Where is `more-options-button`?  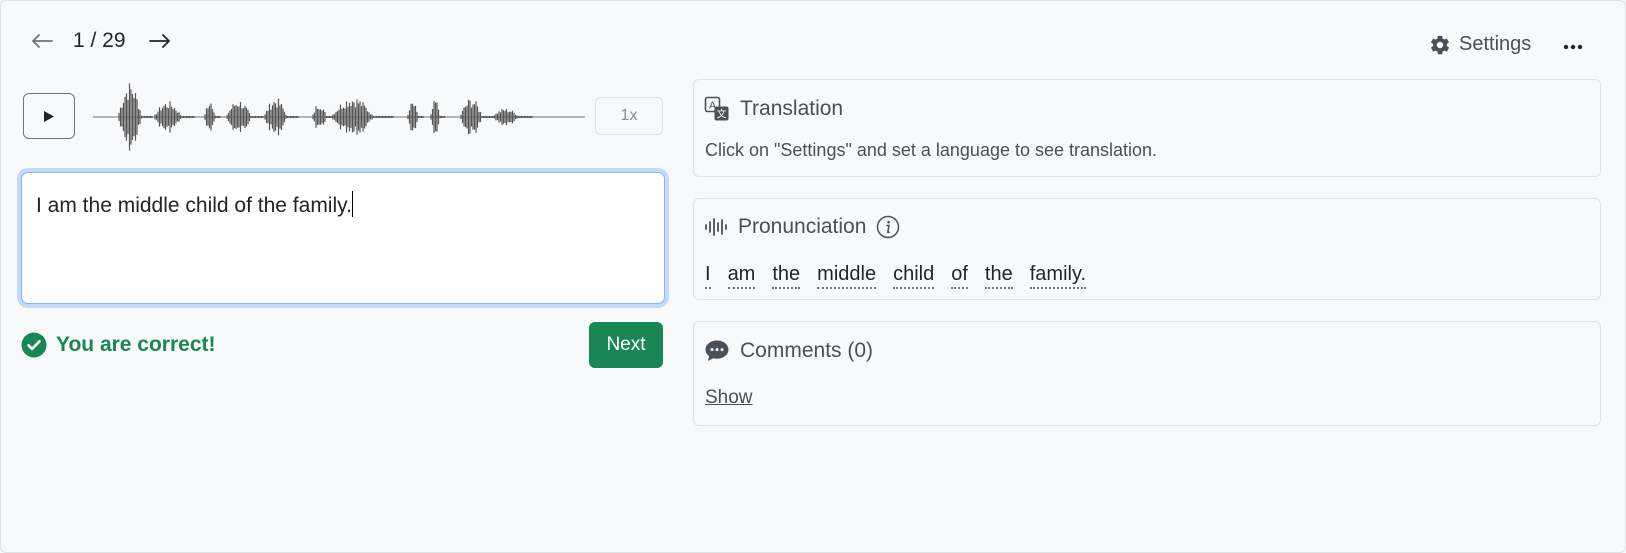
more-options-button is located at coordinates (1573, 47).